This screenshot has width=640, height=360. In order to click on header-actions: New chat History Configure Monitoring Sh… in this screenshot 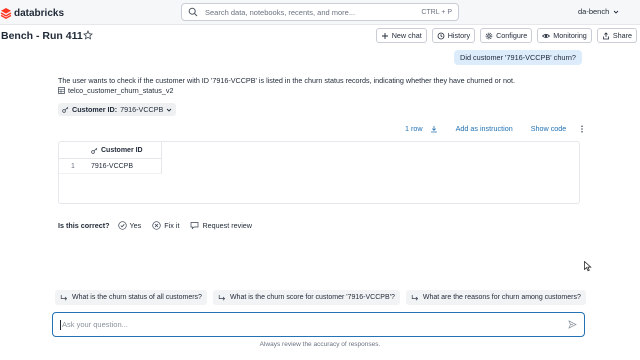, I will do `click(506, 35)`.